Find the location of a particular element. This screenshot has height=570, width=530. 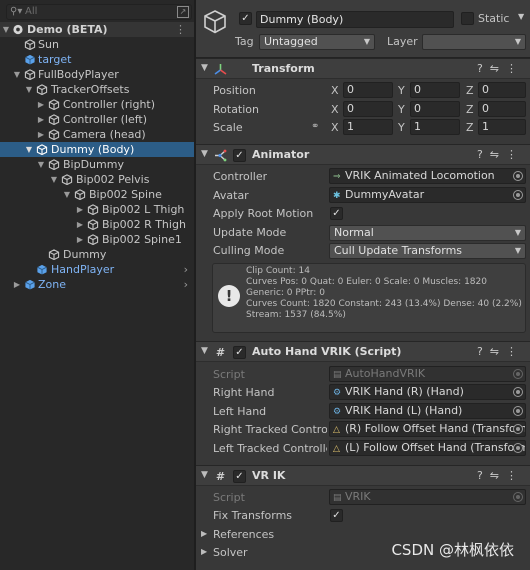

hierarchy-row-target: target is located at coordinates (97, 59).